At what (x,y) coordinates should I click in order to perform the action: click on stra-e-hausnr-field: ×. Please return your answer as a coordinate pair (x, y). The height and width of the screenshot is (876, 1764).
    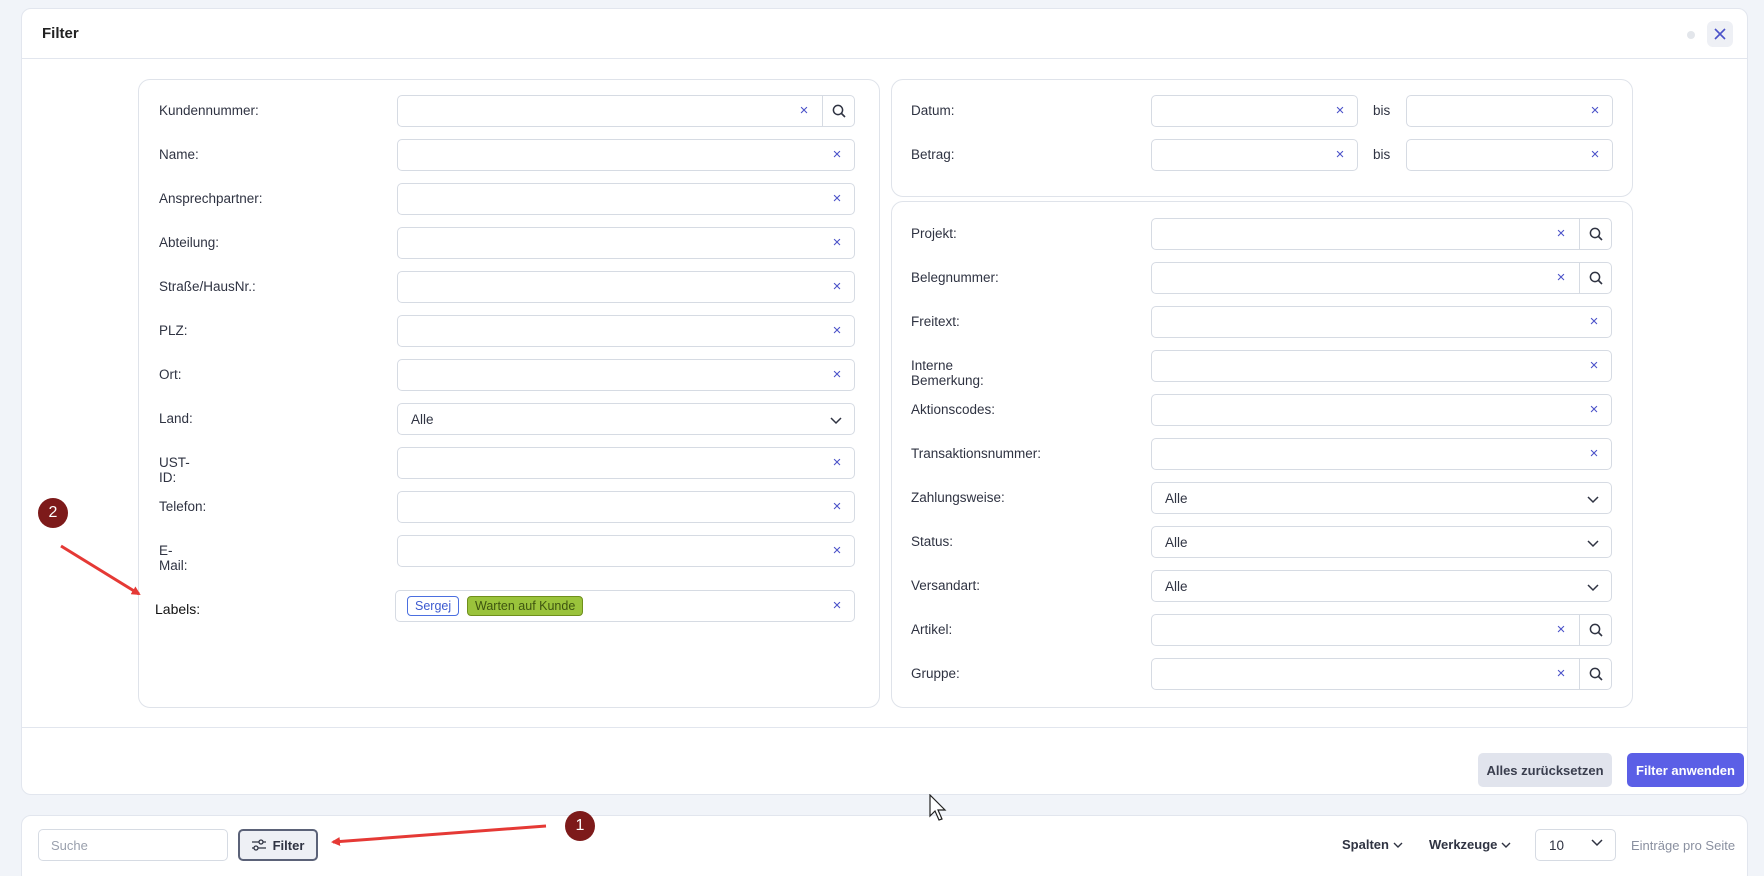
    Looking at the image, I should click on (626, 287).